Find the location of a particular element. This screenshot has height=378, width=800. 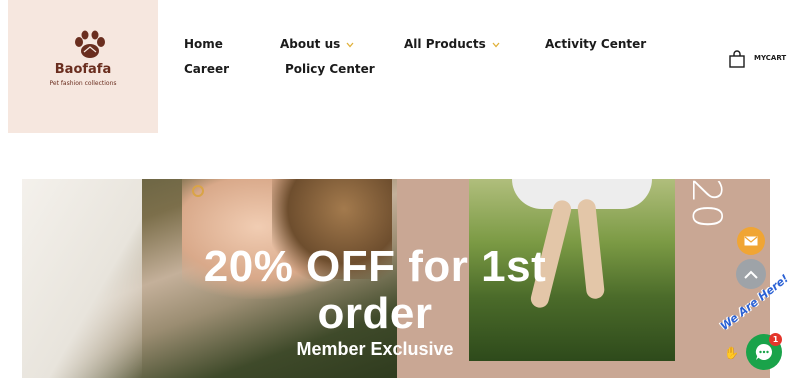

nav-all-products: All Products is located at coordinates (452, 44).